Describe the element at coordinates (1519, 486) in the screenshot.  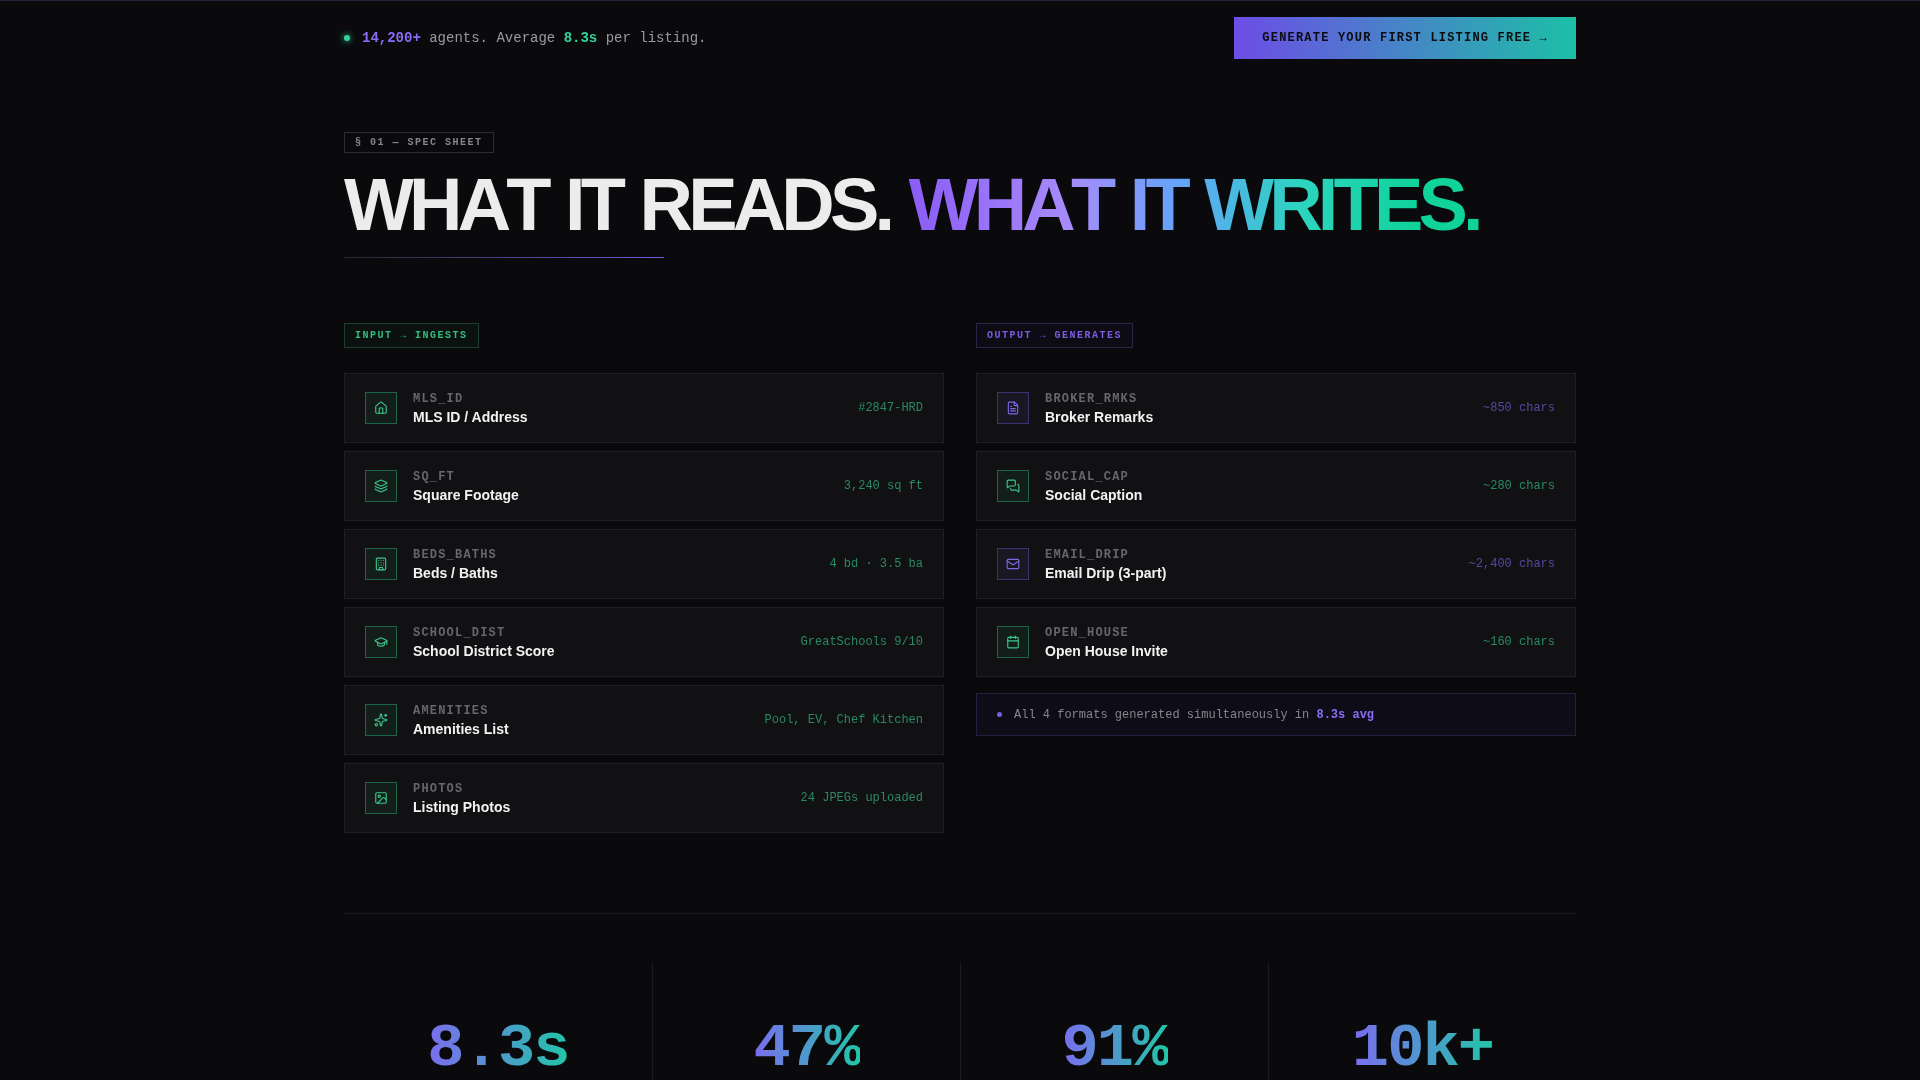
I see `format-length: ~280 chars` at that location.